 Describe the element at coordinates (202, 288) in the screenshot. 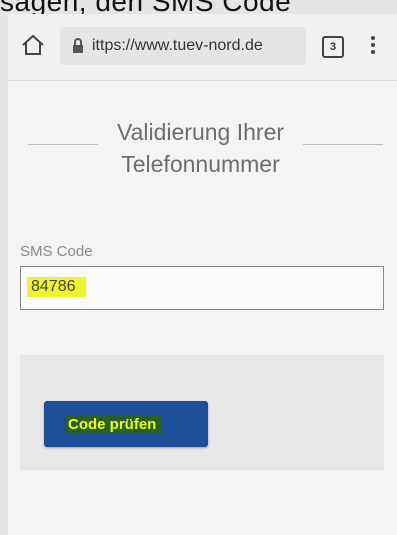

I see `sms-code-input: 84786` at that location.